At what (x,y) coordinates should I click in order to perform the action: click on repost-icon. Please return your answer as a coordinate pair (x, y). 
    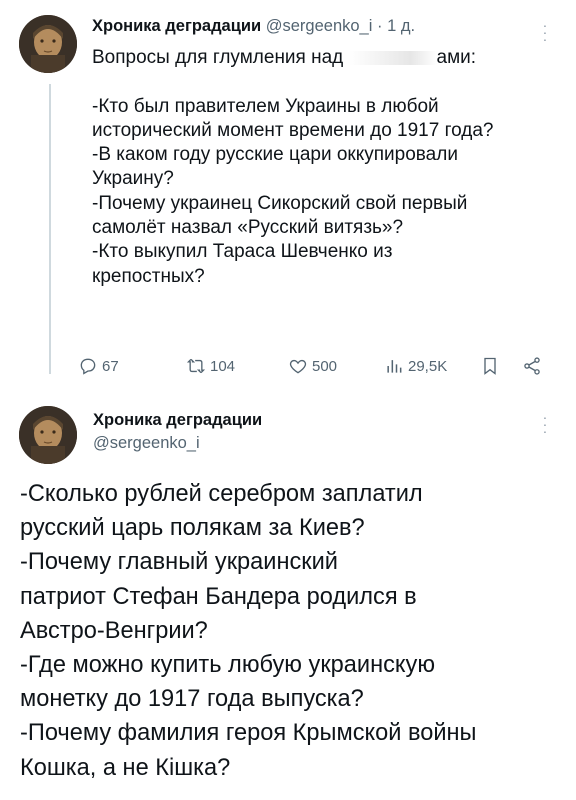
    Looking at the image, I should click on (196, 366).